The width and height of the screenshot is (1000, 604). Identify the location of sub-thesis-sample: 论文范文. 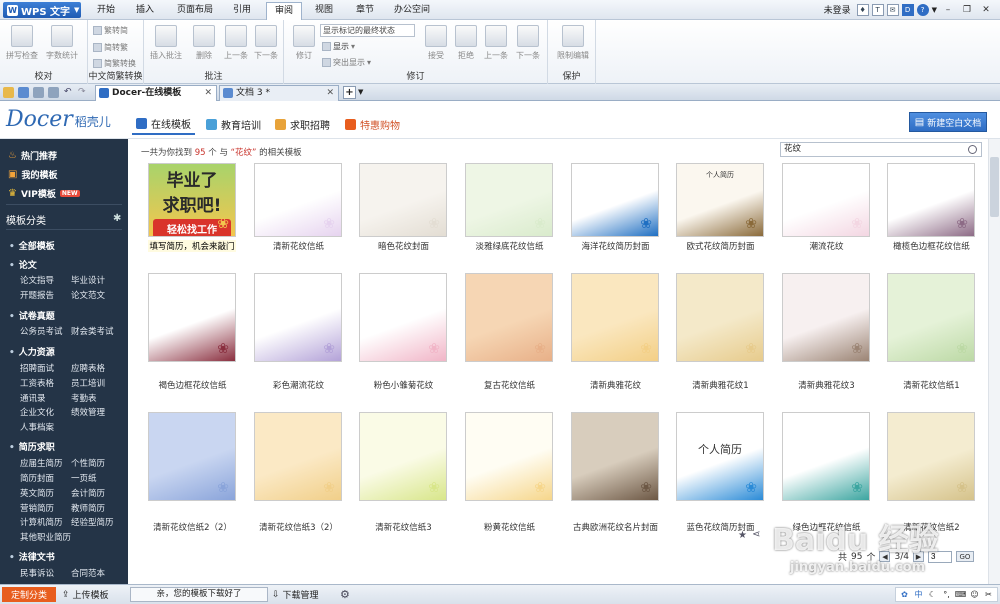
(88, 295).